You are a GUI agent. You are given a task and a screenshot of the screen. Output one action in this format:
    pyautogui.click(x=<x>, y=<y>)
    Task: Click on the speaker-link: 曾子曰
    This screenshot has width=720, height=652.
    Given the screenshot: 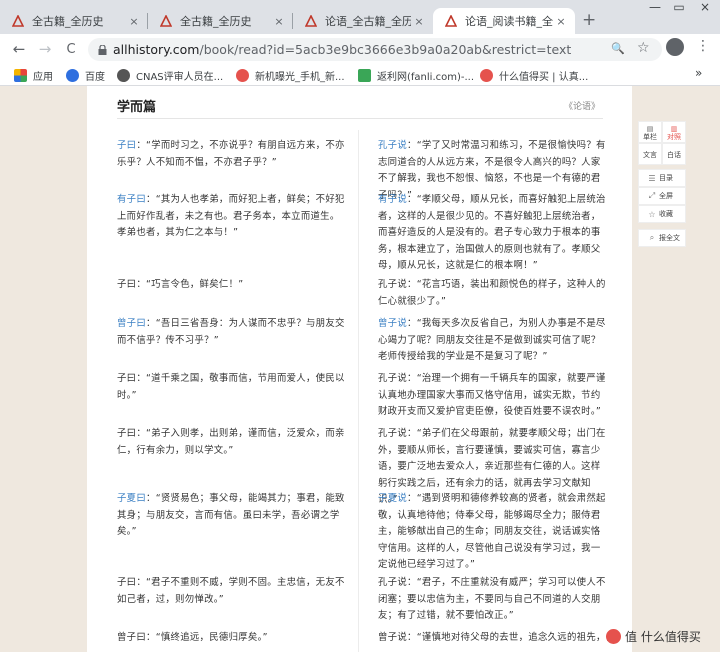 What is the action you would take?
    pyautogui.click(x=131, y=323)
    